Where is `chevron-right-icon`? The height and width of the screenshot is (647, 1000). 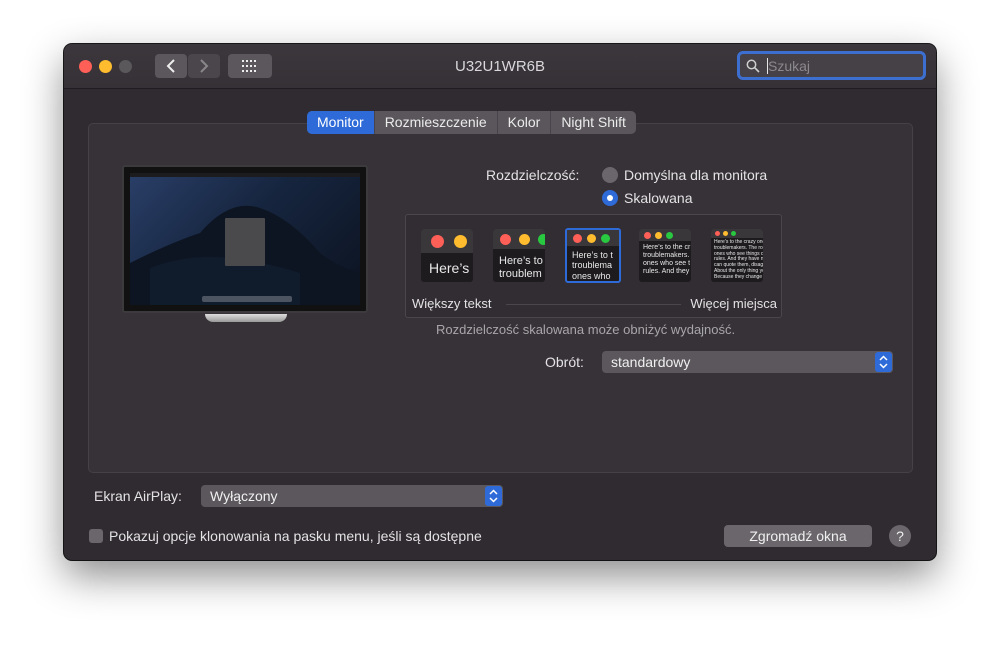
chevron-right-icon is located at coordinates (204, 66).